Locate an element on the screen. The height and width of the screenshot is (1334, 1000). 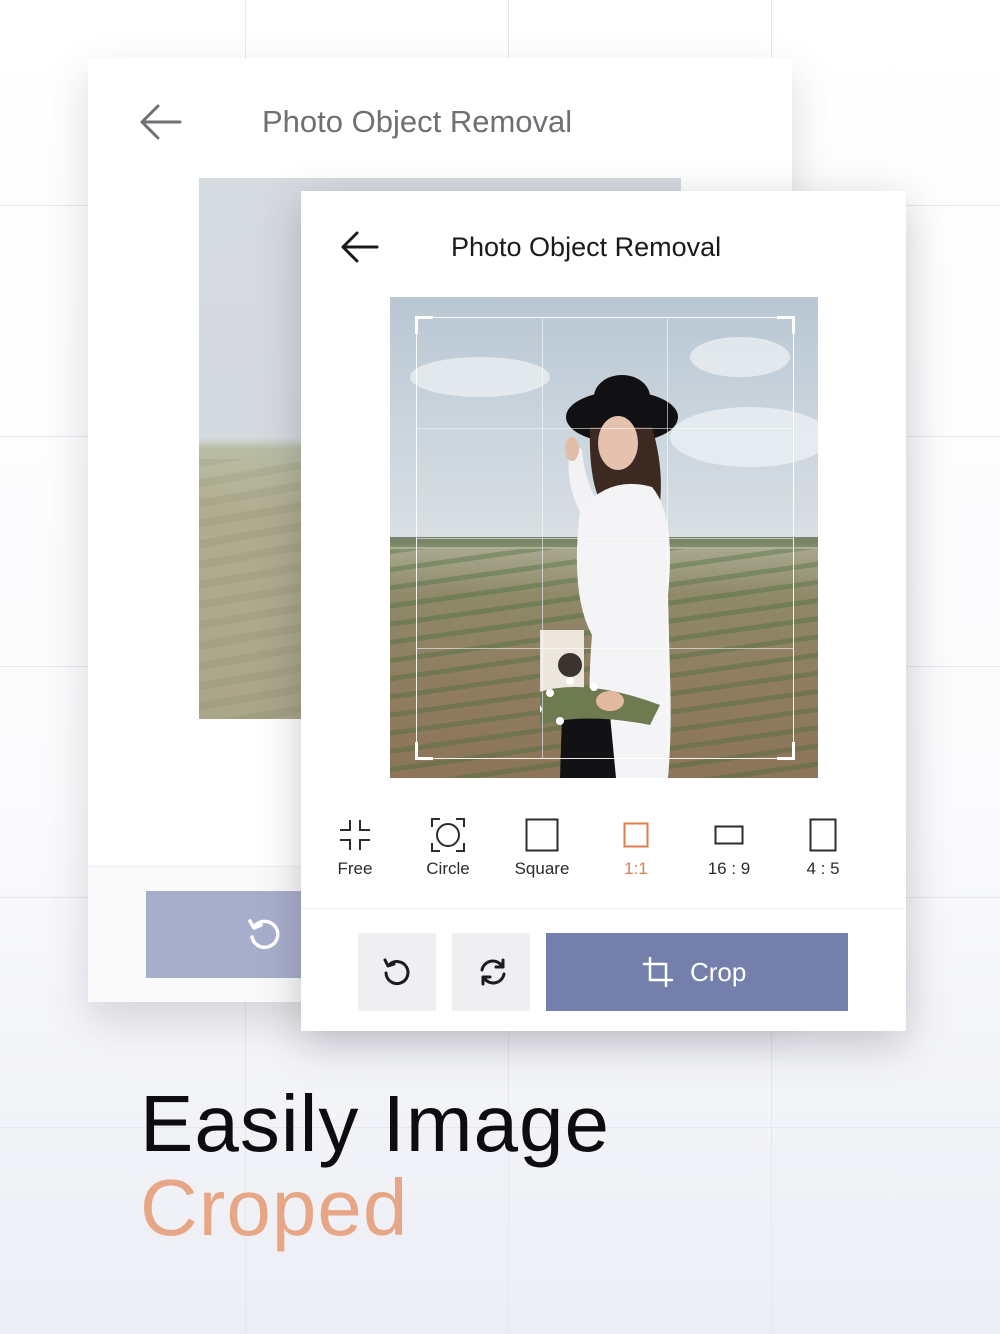
headline-line-2: Croped is located at coordinates (274, 1207).